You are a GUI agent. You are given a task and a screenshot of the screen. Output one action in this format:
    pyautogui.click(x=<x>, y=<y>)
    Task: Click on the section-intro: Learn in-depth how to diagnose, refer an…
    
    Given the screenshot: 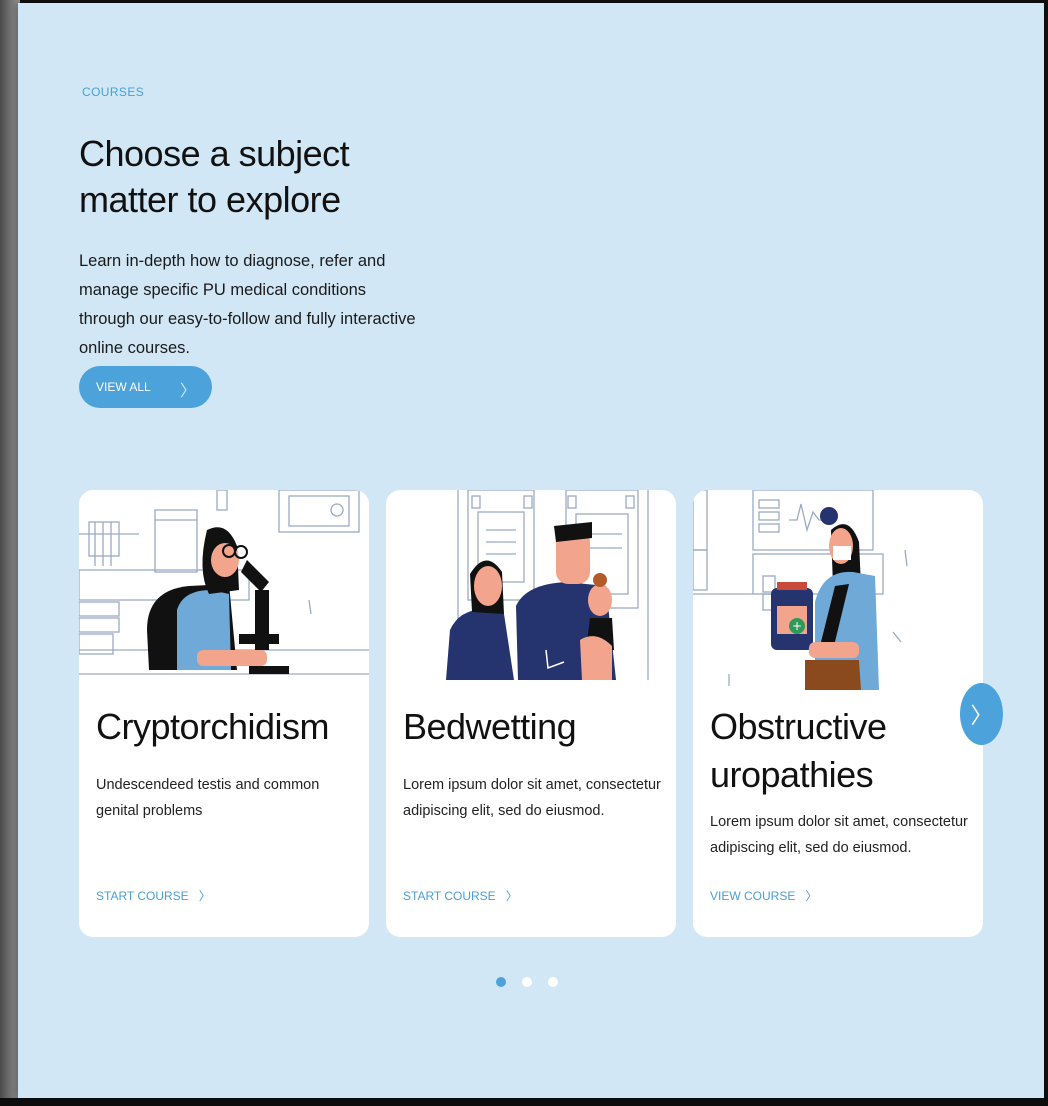 What is the action you would take?
    pyautogui.click(x=247, y=304)
    